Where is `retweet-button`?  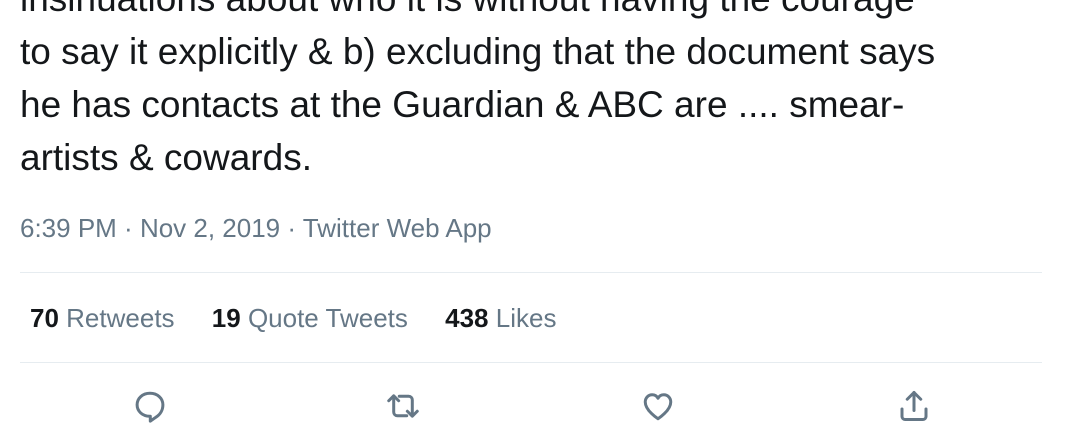
retweet-button is located at coordinates (403, 408).